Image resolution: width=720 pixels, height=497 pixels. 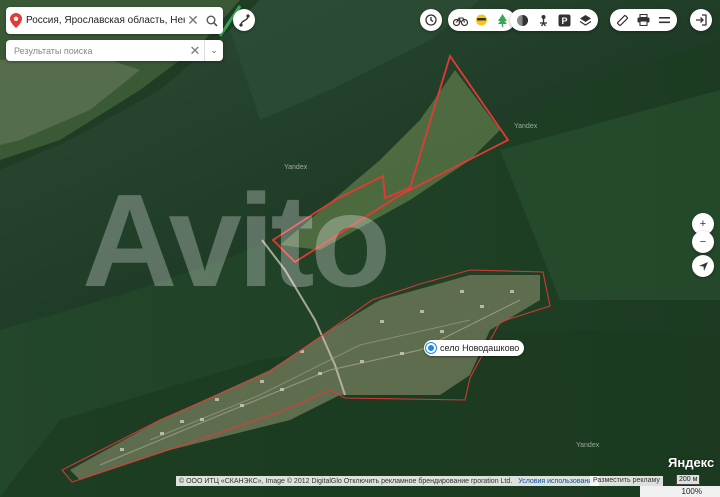 What do you see at coordinates (557, 481) in the screenshot?
I see `terms-link: Условия использования` at bounding box center [557, 481].